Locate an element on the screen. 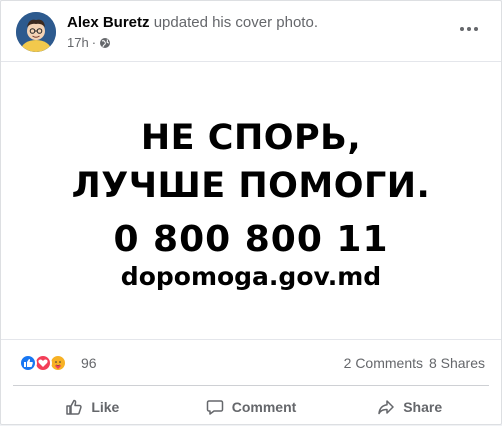  reaction-icons is located at coordinates (43, 363).